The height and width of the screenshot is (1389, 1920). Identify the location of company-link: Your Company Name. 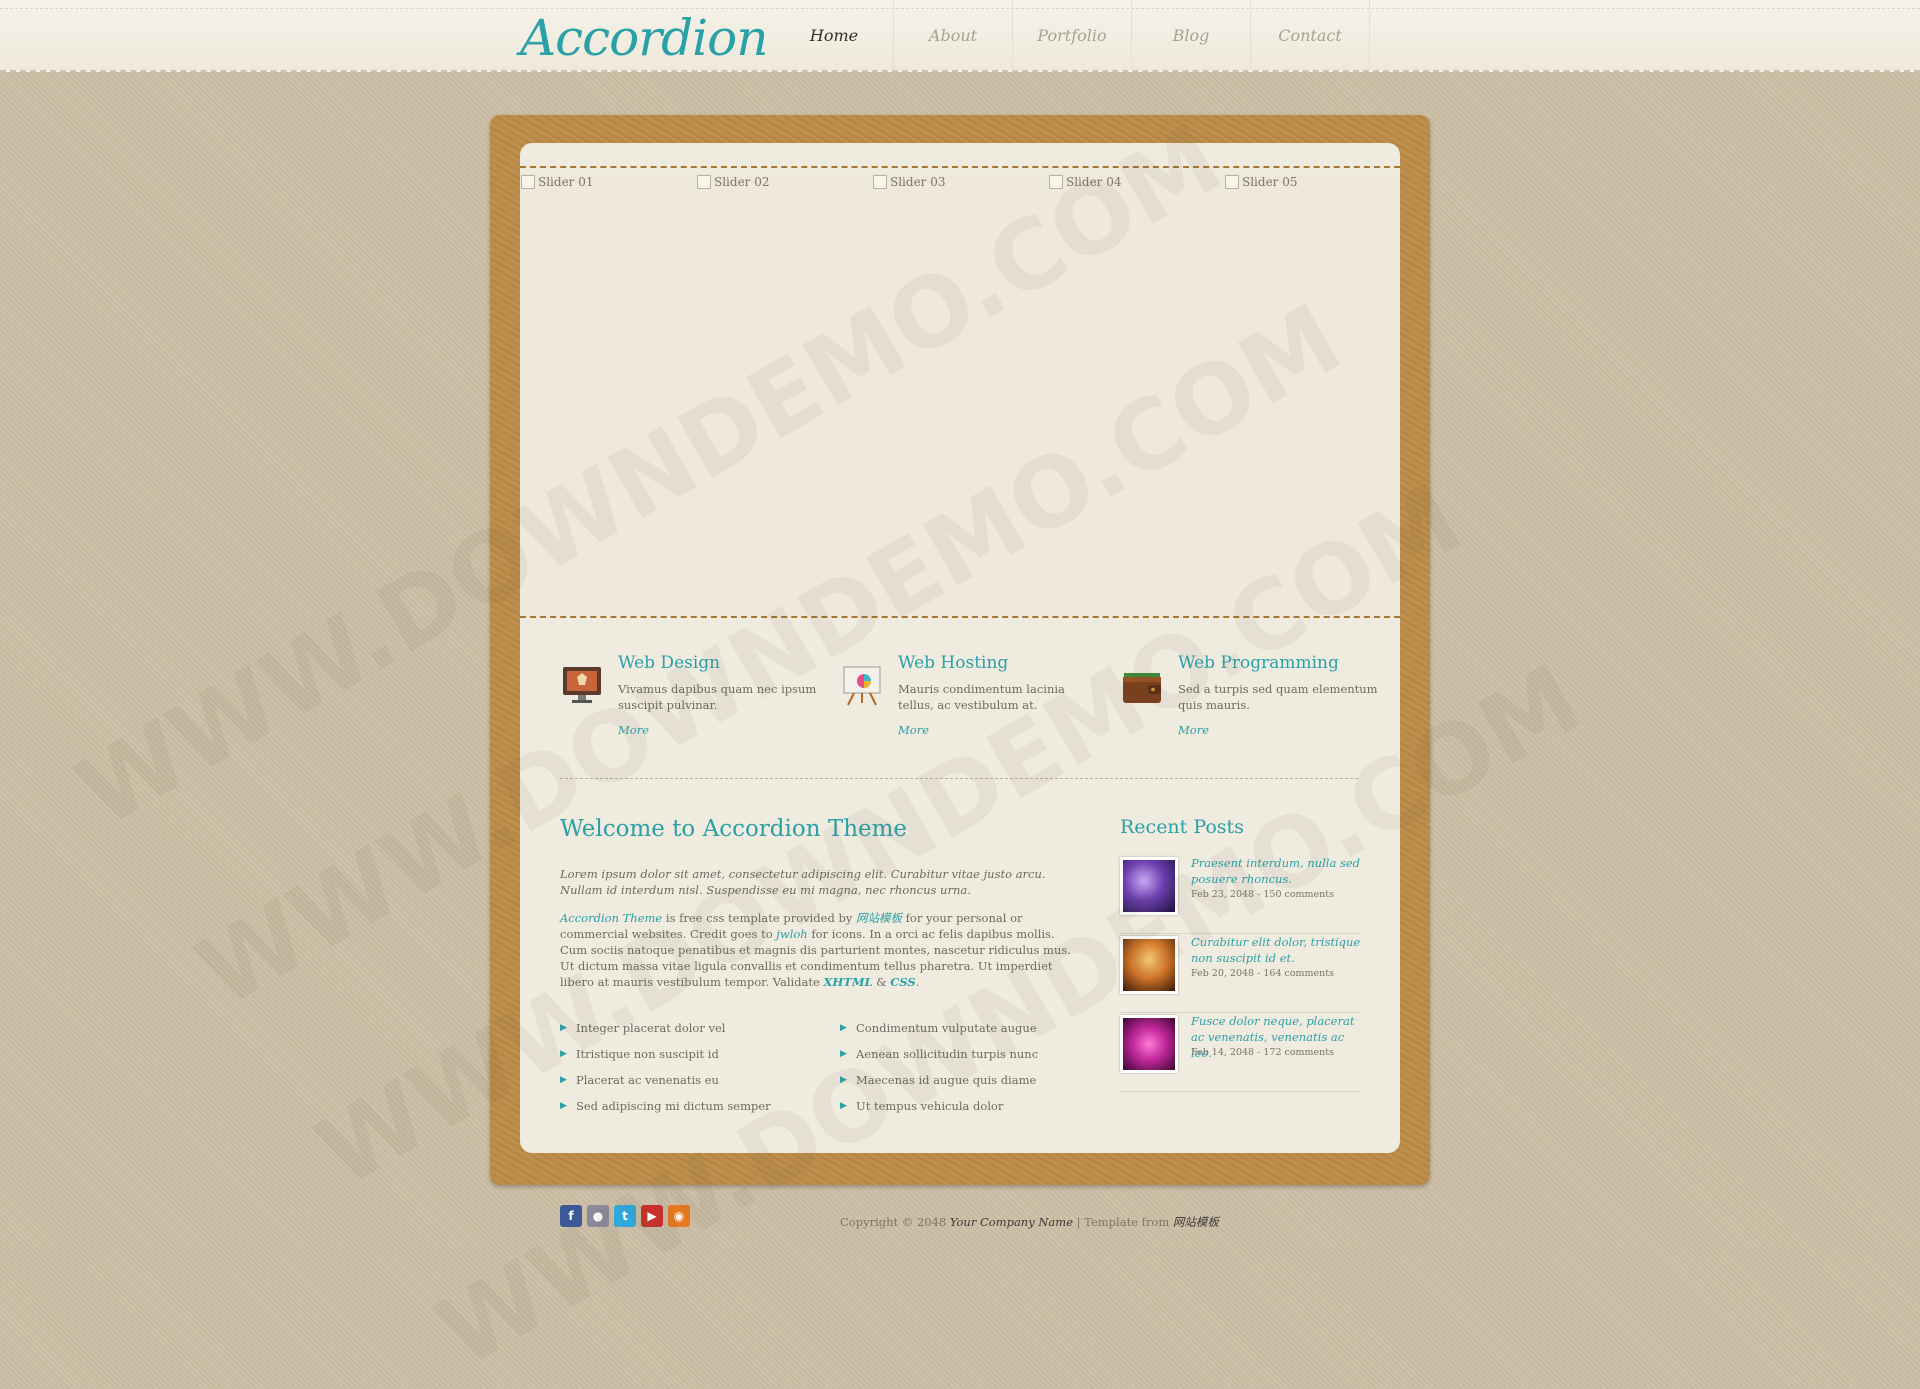
(1011, 1222).